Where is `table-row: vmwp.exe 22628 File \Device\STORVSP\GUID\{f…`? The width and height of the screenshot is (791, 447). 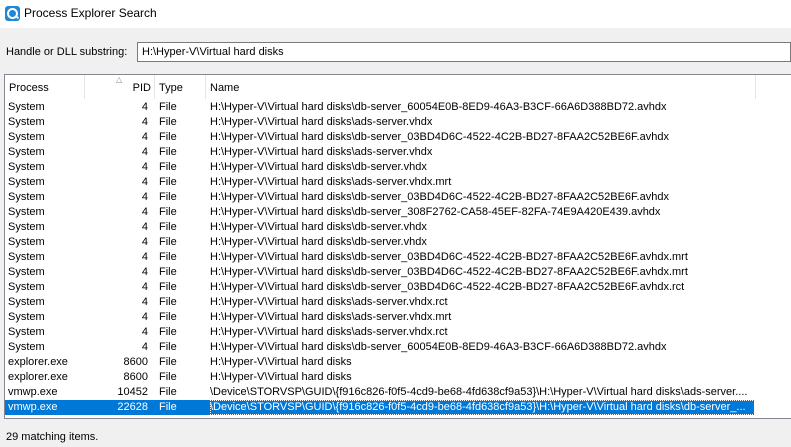 table-row: vmwp.exe 22628 File \Device\STORVSP\GUID\{f… is located at coordinates (380, 407).